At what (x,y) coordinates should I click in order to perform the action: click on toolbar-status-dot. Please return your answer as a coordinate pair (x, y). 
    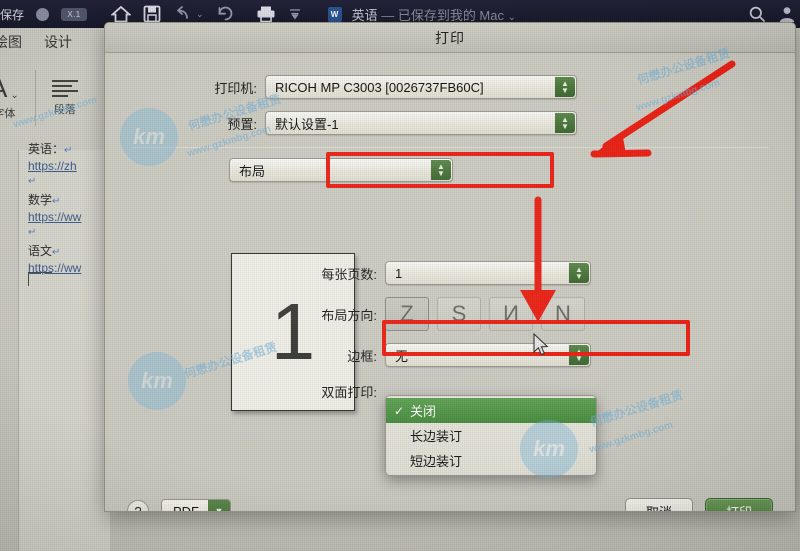
    Looking at the image, I should click on (42, 14).